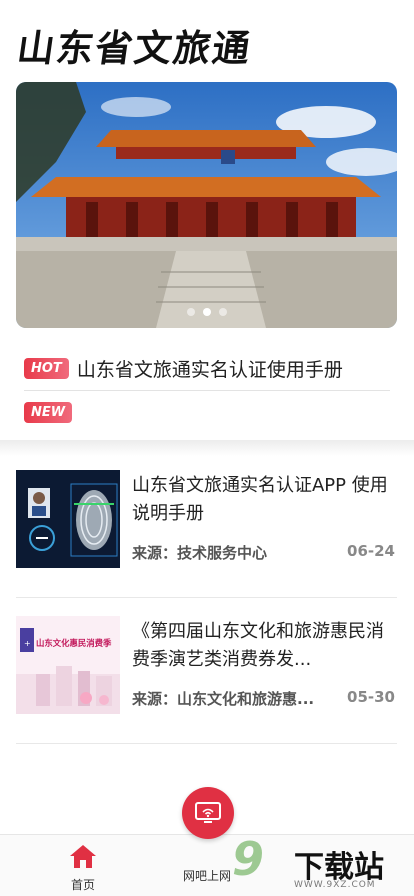 Image resolution: width=414 pixels, height=896 pixels. I want to click on notice-hot: HOT 山东省文旅通实名认证使用手册, so click(207, 368).